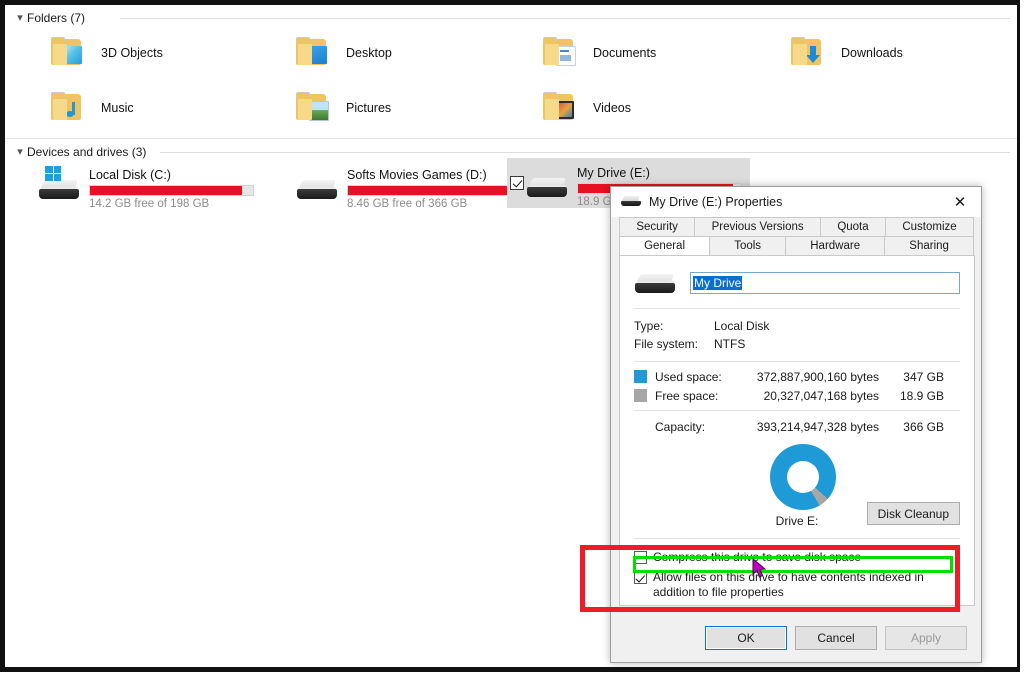 Image resolution: width=1024 pixels, height=682 pixels. What do you see at coordinates (688, 376) in the screenshot?
I see `usage-label: Used space:` at bounding box center [688, 376].